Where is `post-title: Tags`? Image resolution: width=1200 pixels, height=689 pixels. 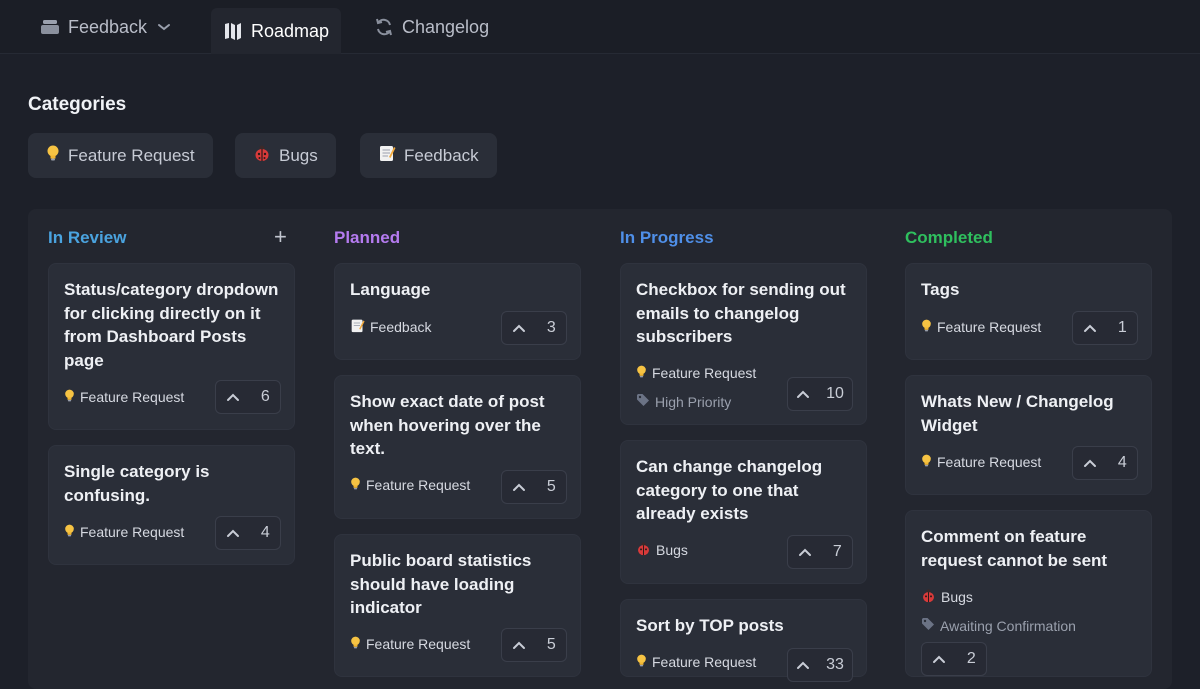 post-title: Tags is located at coordinates (940, 289).